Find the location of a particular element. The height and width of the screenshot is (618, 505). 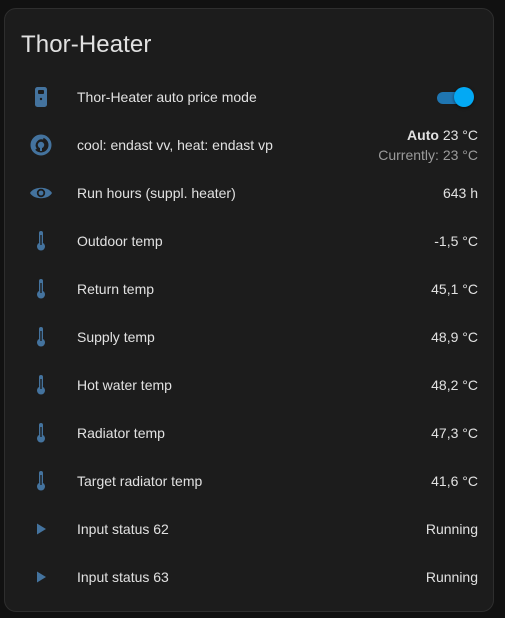

entity-state: 41,6 °C is located at coordinates (454, 481).